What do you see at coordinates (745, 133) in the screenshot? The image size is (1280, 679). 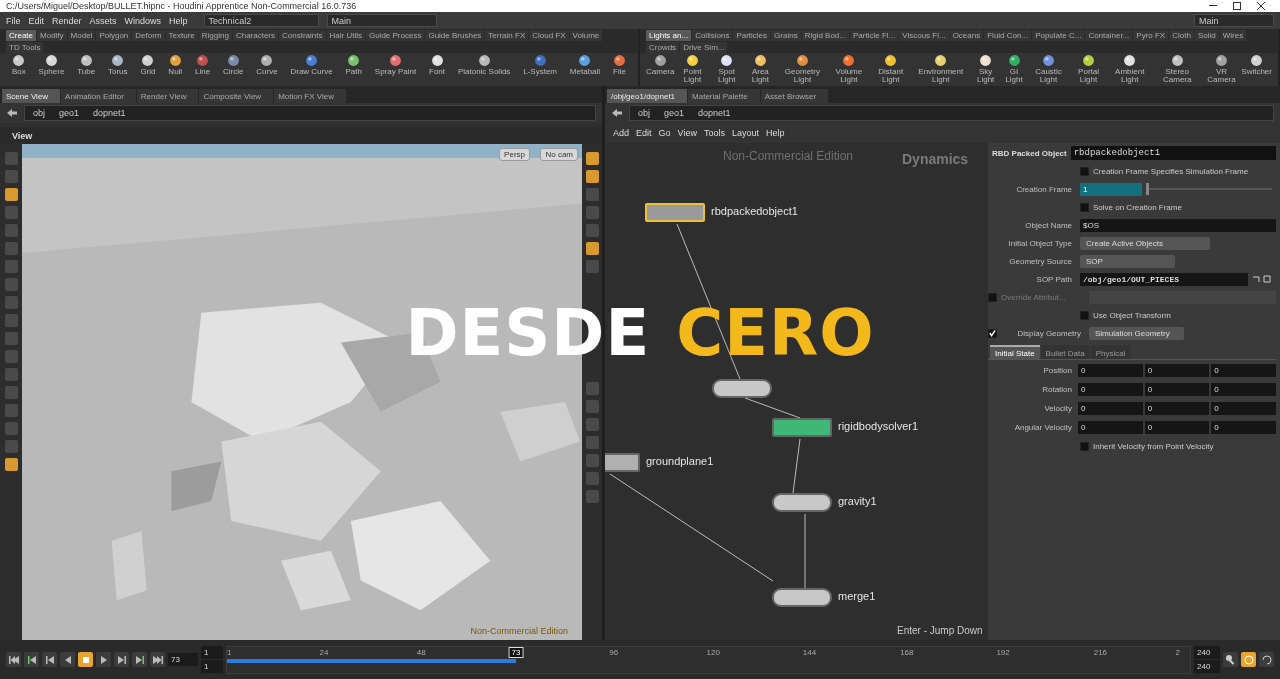 I see `menu-item: Layout` at bounding box center [745, 133].